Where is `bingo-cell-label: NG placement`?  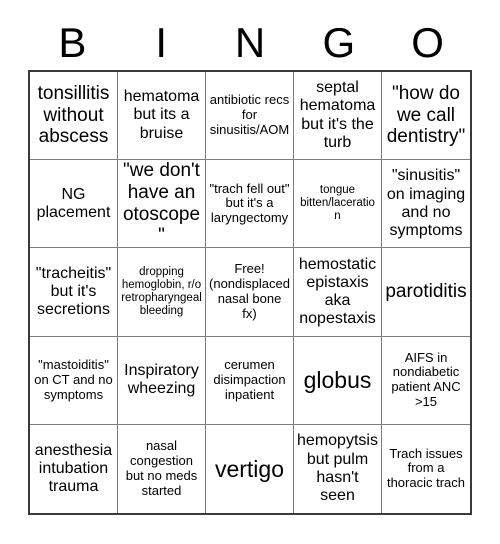
bingo-cell-label: NG placement is located at coordinates (73, 203).